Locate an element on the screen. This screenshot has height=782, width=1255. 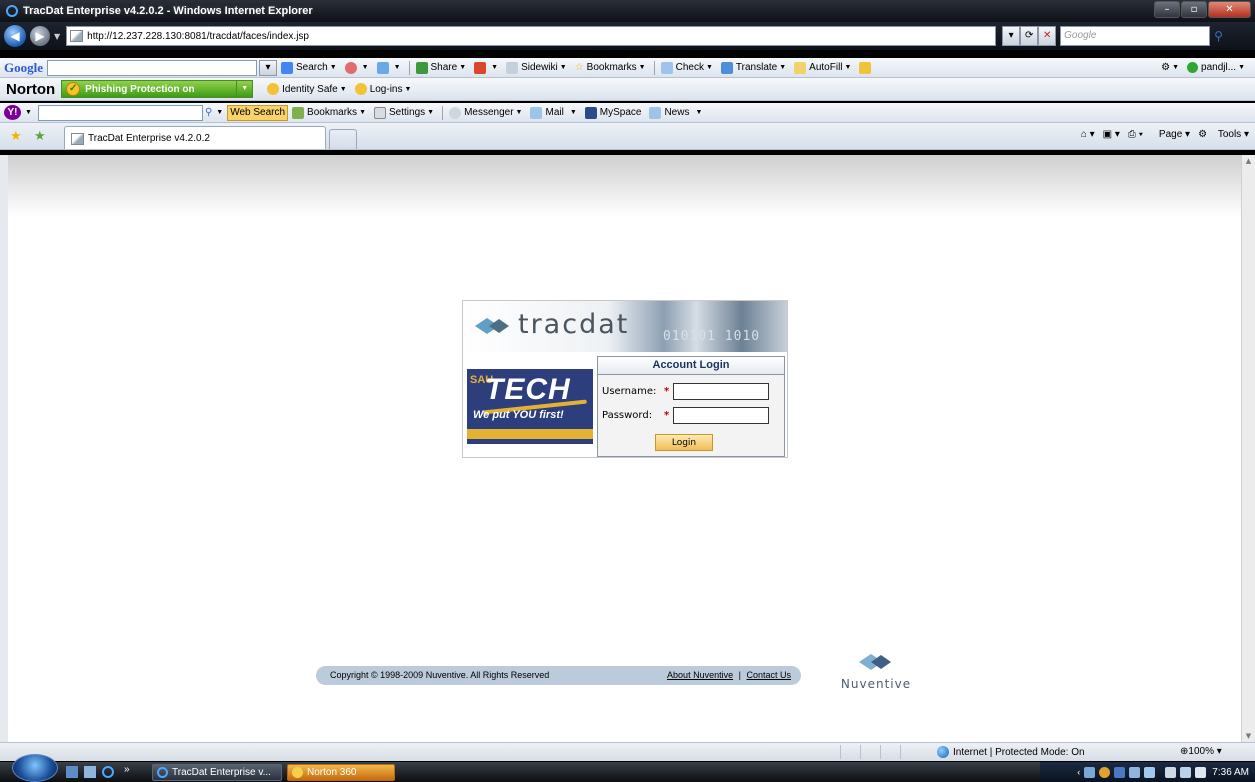
address-dropdown-button: ▾ is located at coordinates (1011, 36).